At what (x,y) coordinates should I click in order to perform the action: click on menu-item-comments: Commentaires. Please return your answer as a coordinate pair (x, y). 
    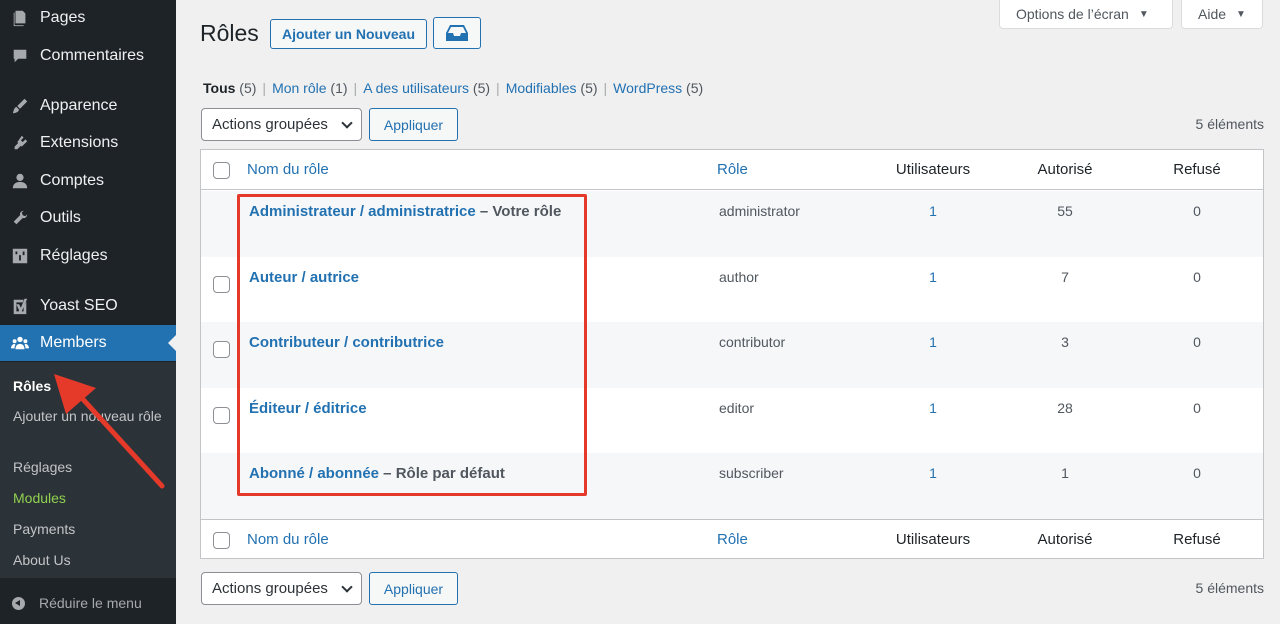
    Looking at the image, I should click on (88, 56).